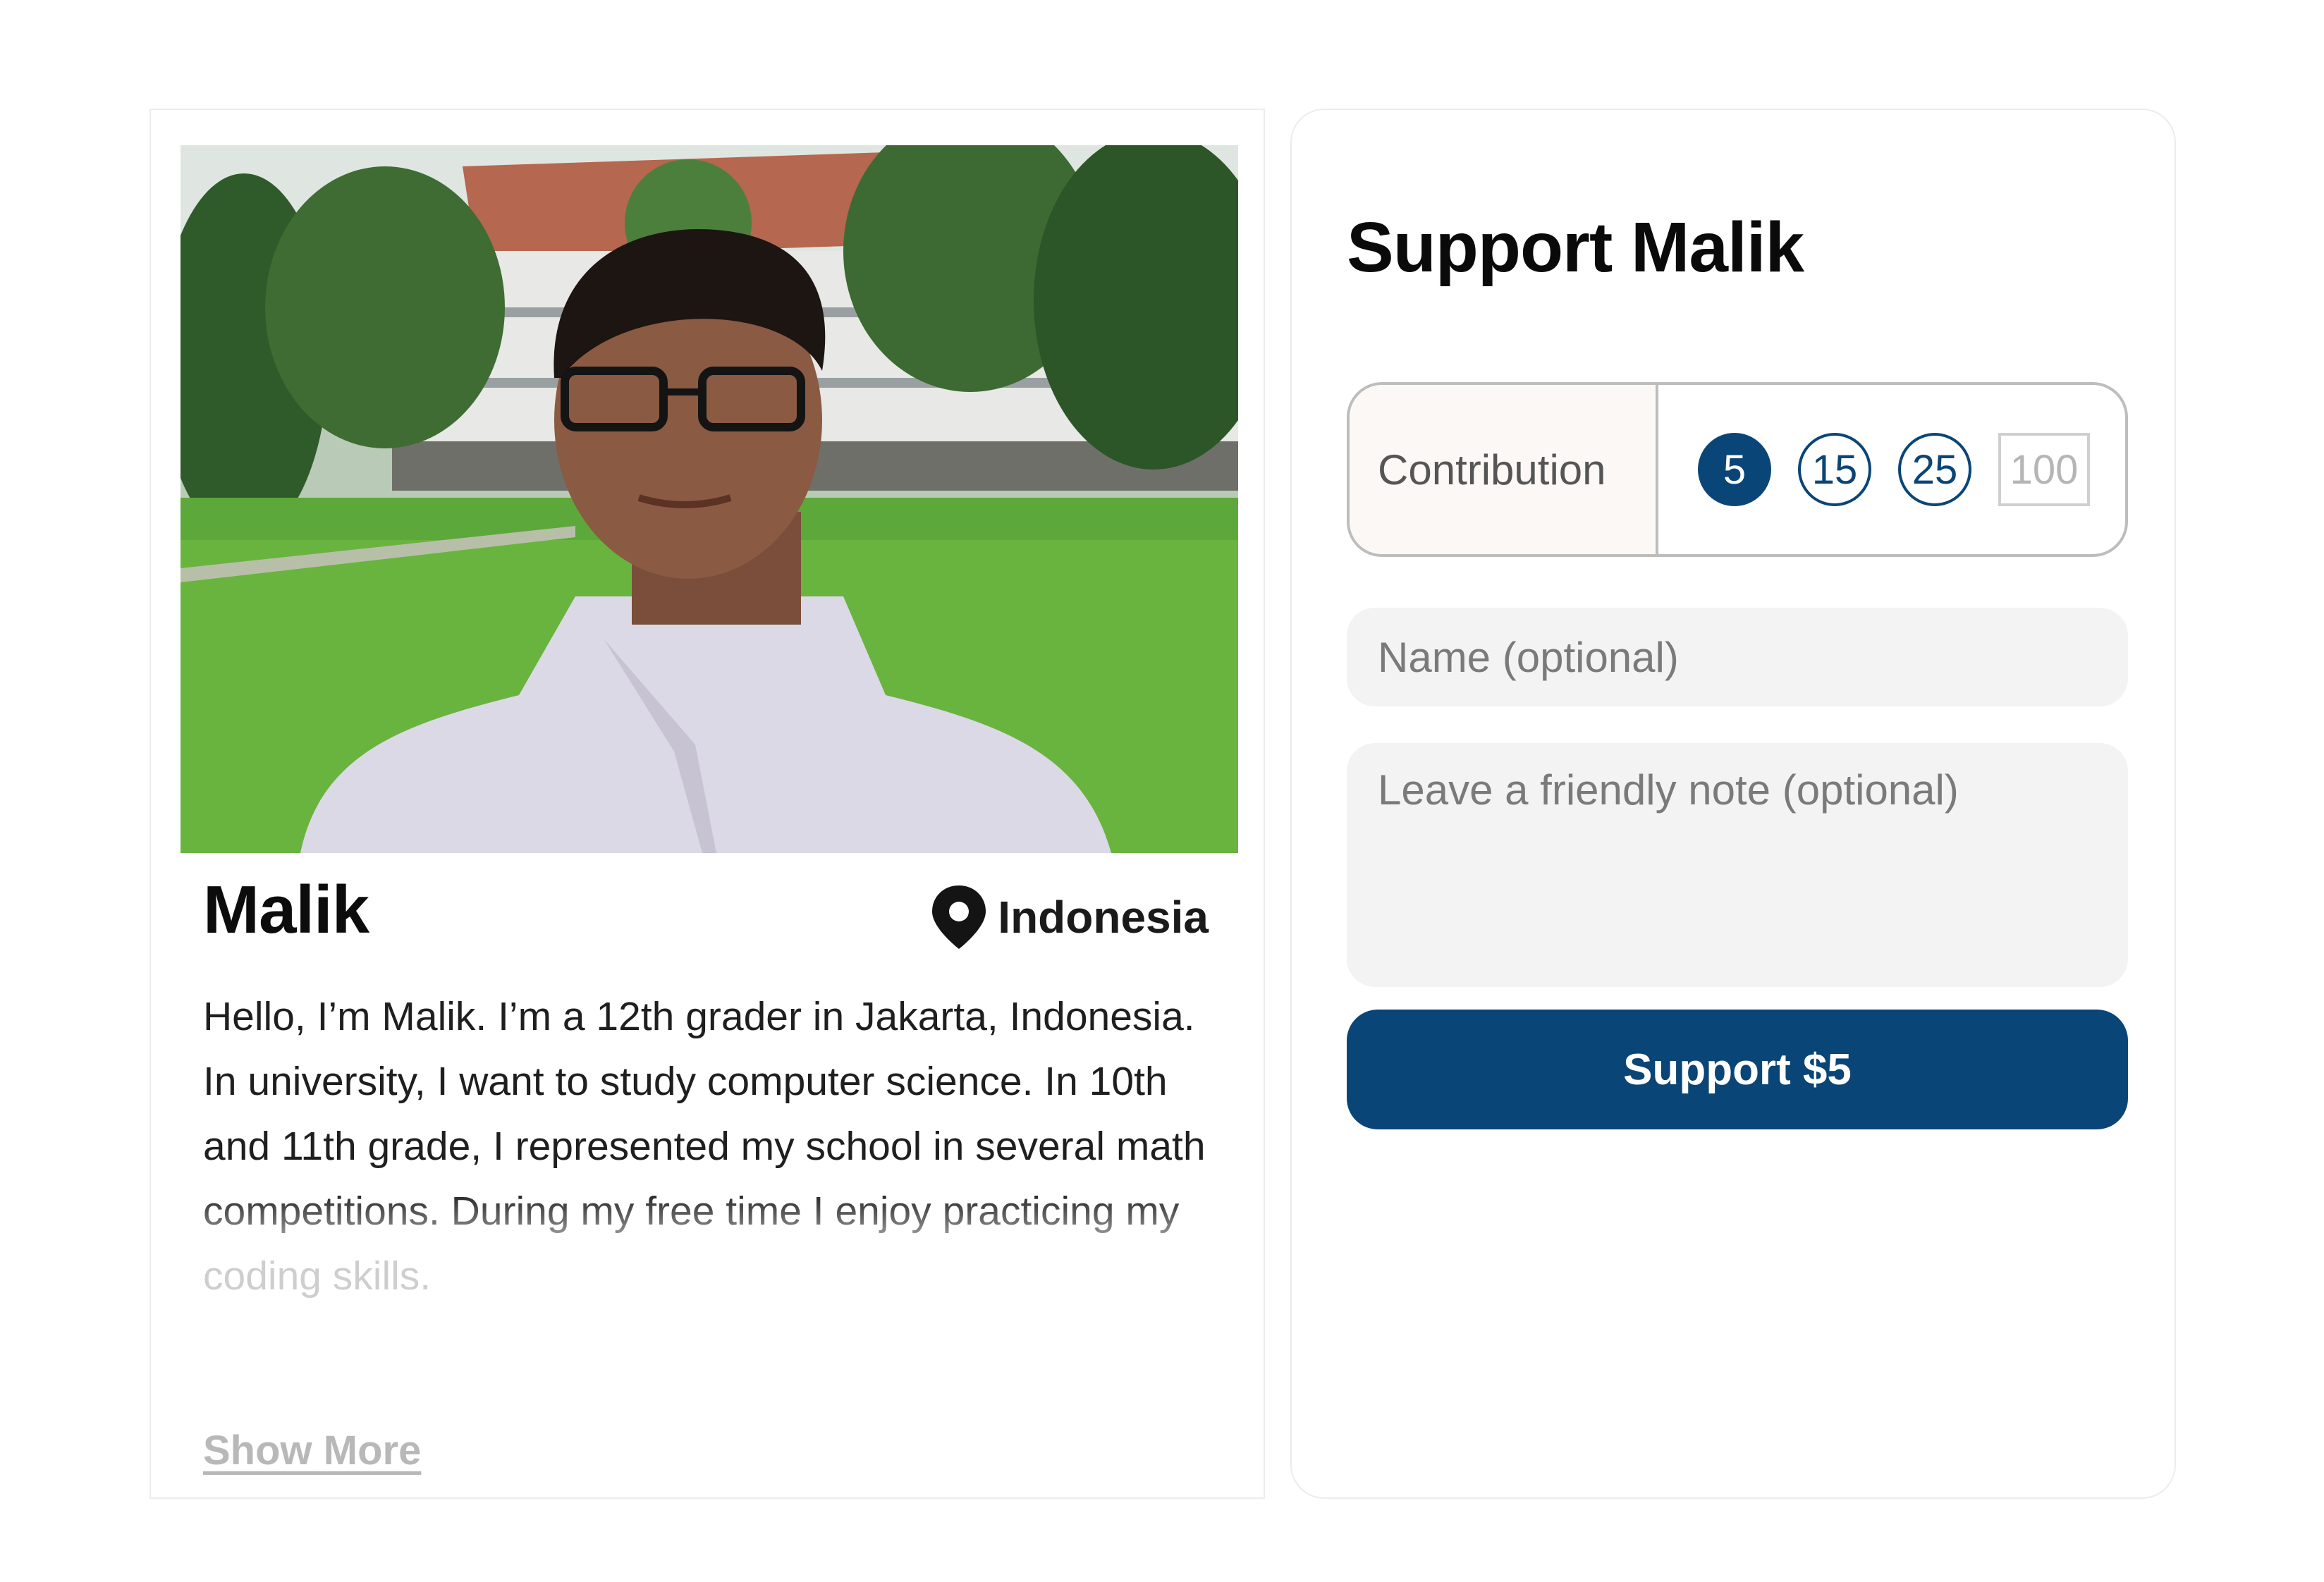  Describe the element at coordinates (312, 1450) in the screenshot. I see `show-more-link: Show More` at that location.